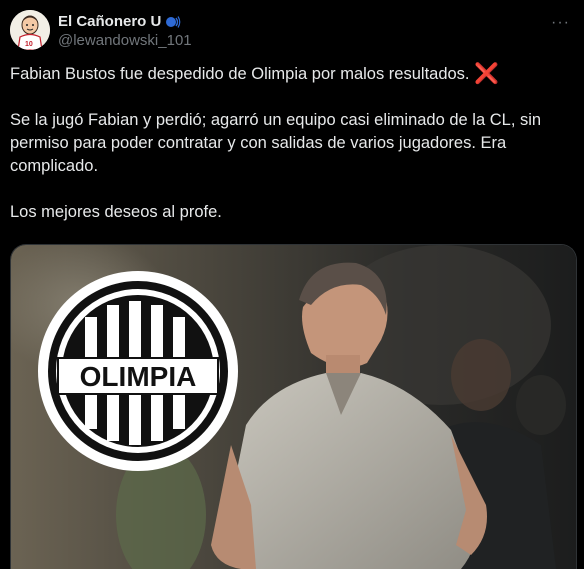 The height and width of the screenshot is (569, 584). Describe the element at coordinates (29, 44) in the screenshot. I see `svg-text: 10` at that location.